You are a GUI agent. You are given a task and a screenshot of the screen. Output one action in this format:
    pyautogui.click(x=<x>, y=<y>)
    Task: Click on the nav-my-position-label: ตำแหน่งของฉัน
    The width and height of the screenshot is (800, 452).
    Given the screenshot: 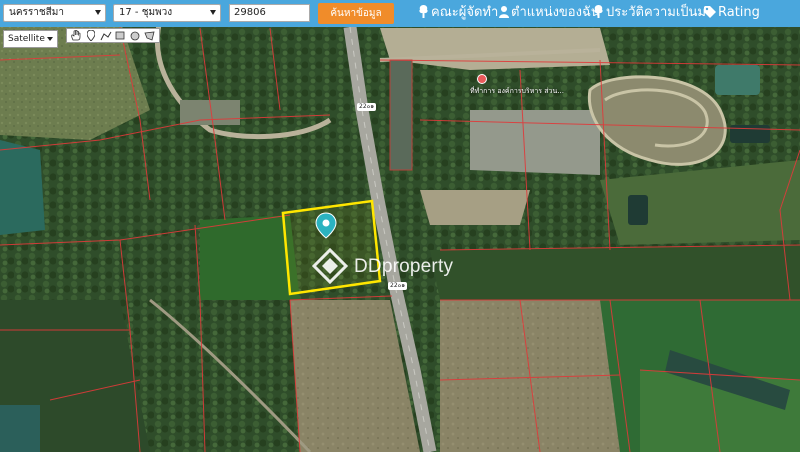 What is the action you would take?
    pyautogui.click(x=555, y=12)
    